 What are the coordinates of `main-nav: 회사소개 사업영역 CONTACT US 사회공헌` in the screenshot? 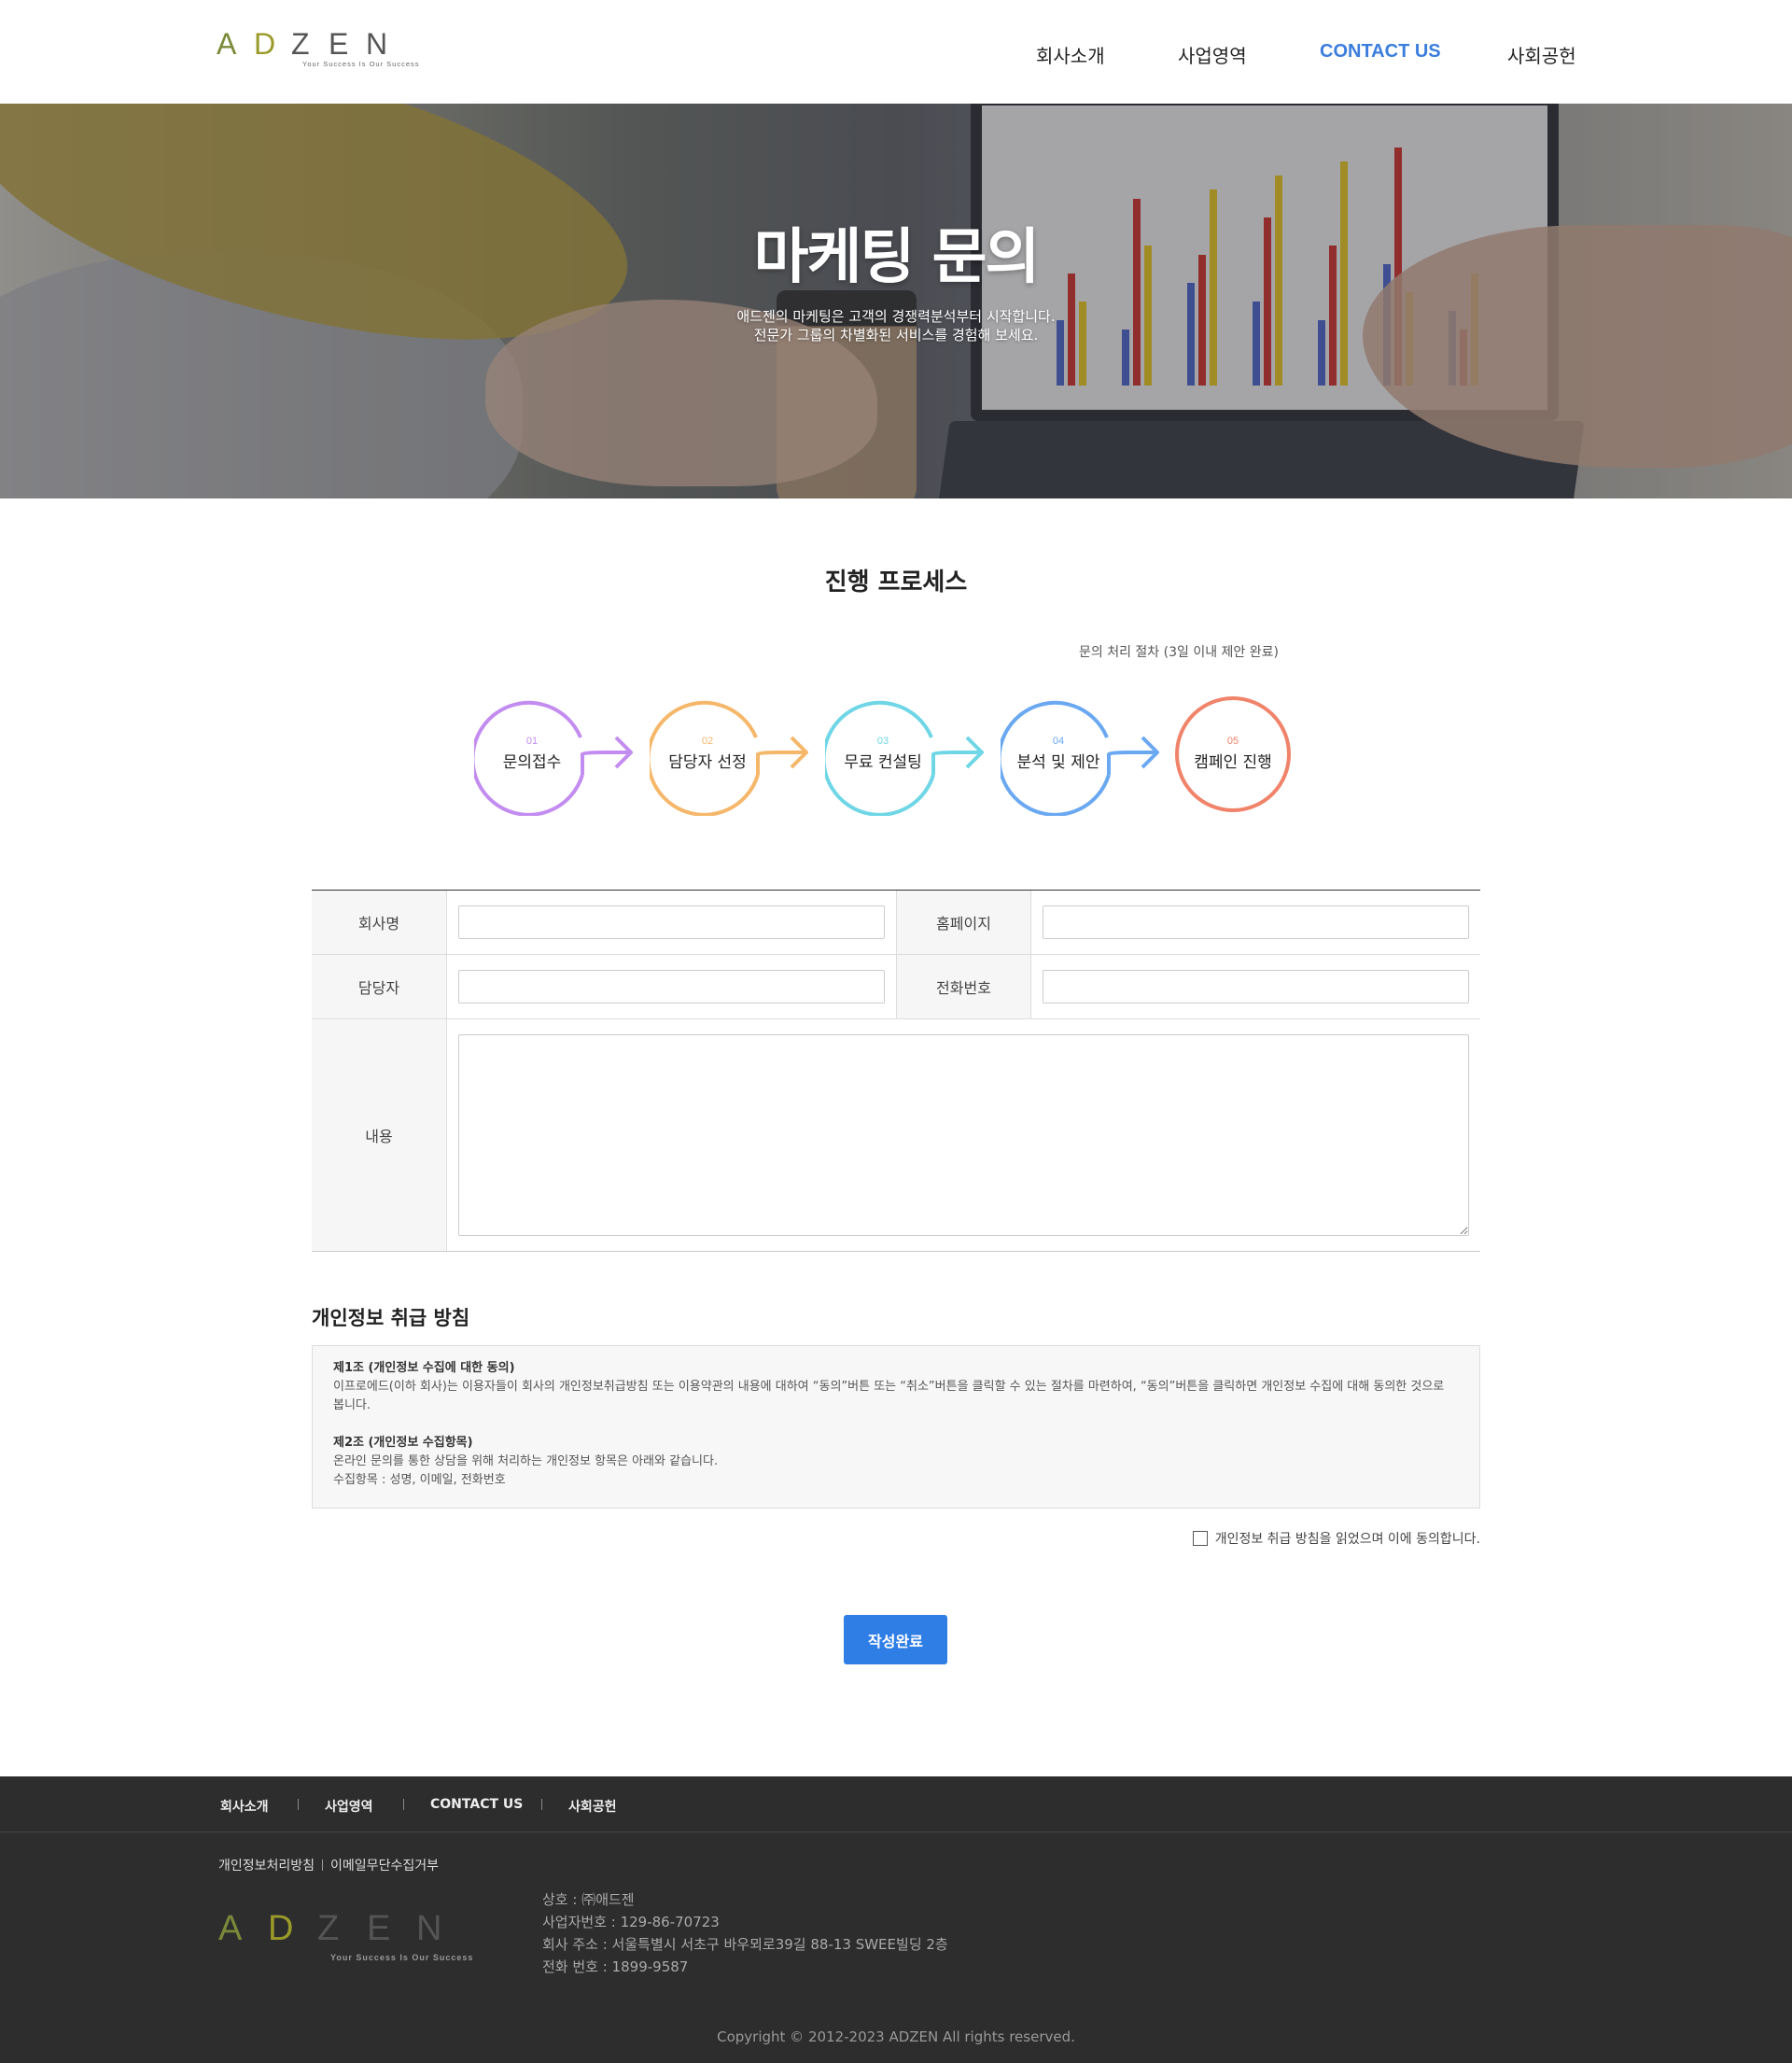 It's located at (896, 55).